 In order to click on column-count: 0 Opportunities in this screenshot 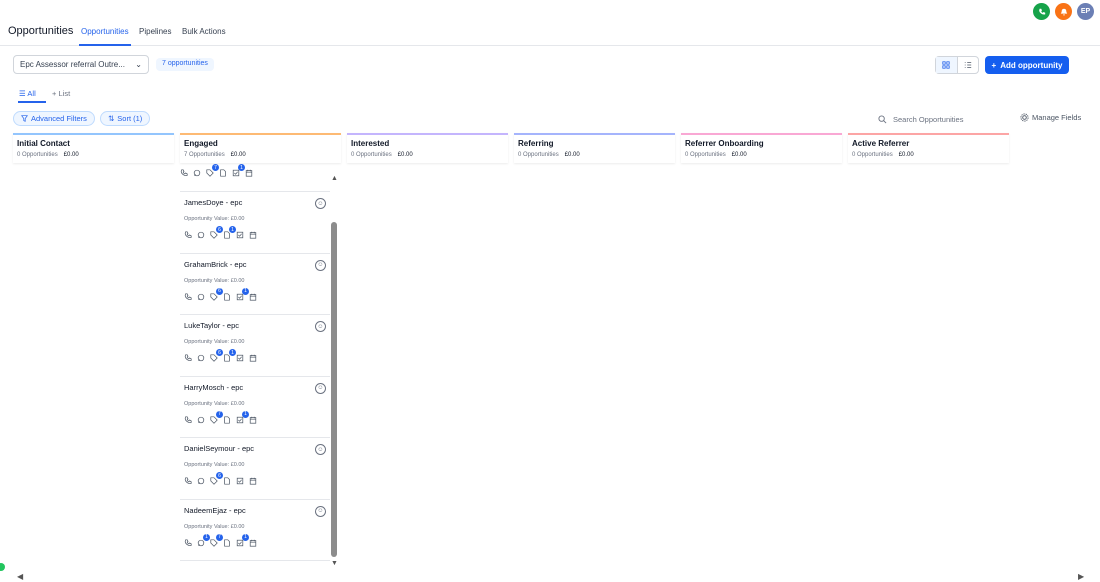, I will do `click(538, 155)`.